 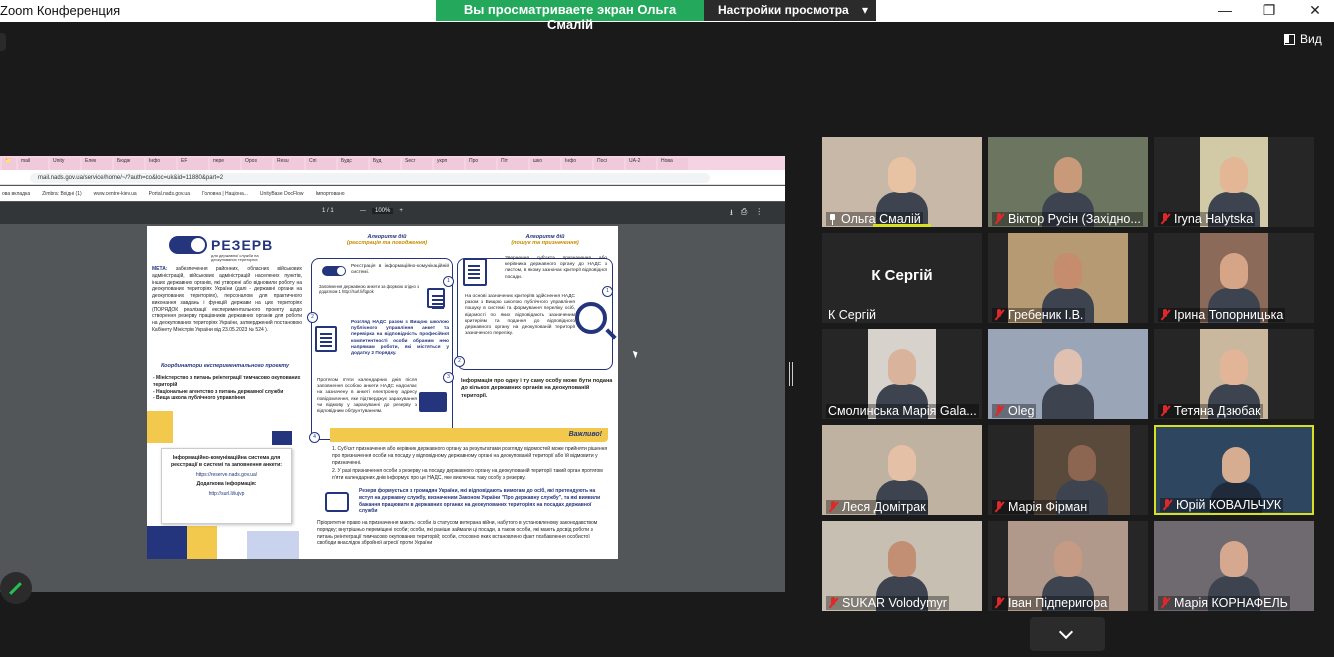 What do you see at coordinates (513, 164) in the screenshot?
I see `browser-tab: Піт` at bounding box center [513, 164].